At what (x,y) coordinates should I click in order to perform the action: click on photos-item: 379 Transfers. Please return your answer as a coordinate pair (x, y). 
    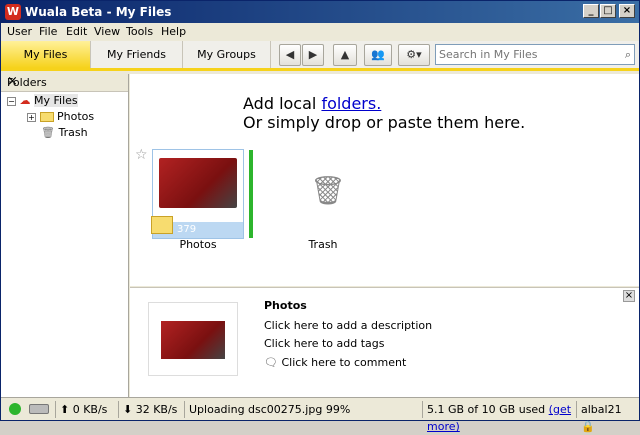
    Looking at the image, I should click on (197, 200).